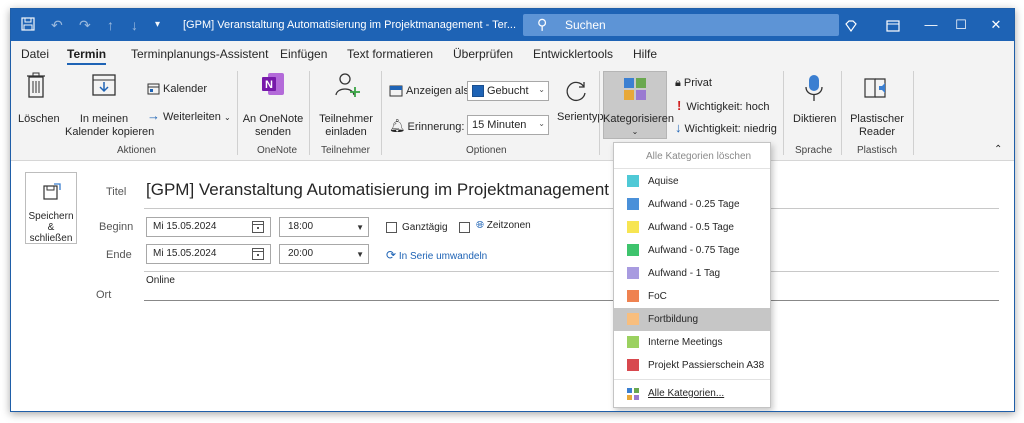  Describe the element at coordinates (208, 254) in the screenshot. I see `end-date-field: Mi 15.05.2024` at that location.